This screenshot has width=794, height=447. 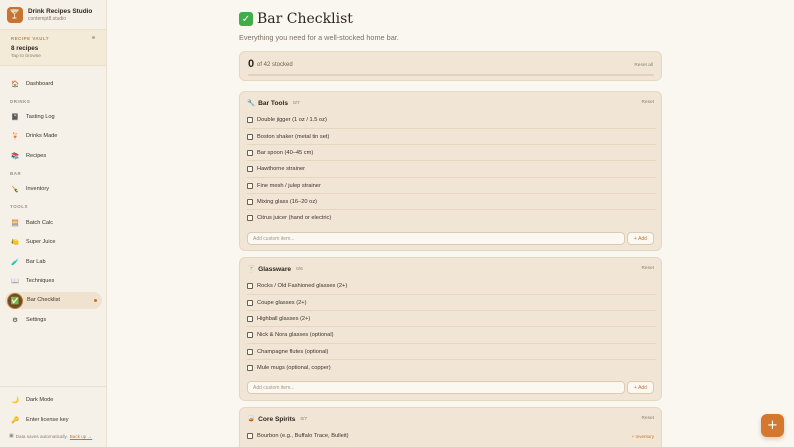 I want to click on checklist-item: Champagne flutes (optional), so click(x=451, y=351).